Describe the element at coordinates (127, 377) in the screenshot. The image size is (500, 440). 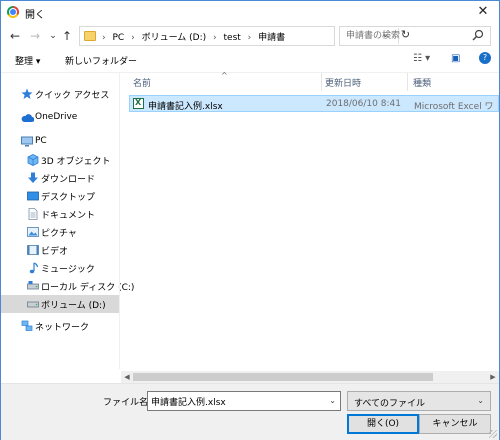
I see `scroll-left-arrow-icon: ◀` at that location.